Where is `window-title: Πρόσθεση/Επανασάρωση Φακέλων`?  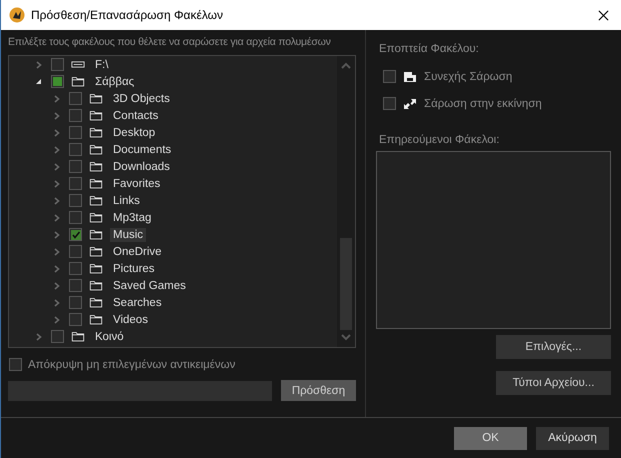
window-title: Πρόσθεση/Επανασάρωση Φακέλων is located at coordinates (127, 15).